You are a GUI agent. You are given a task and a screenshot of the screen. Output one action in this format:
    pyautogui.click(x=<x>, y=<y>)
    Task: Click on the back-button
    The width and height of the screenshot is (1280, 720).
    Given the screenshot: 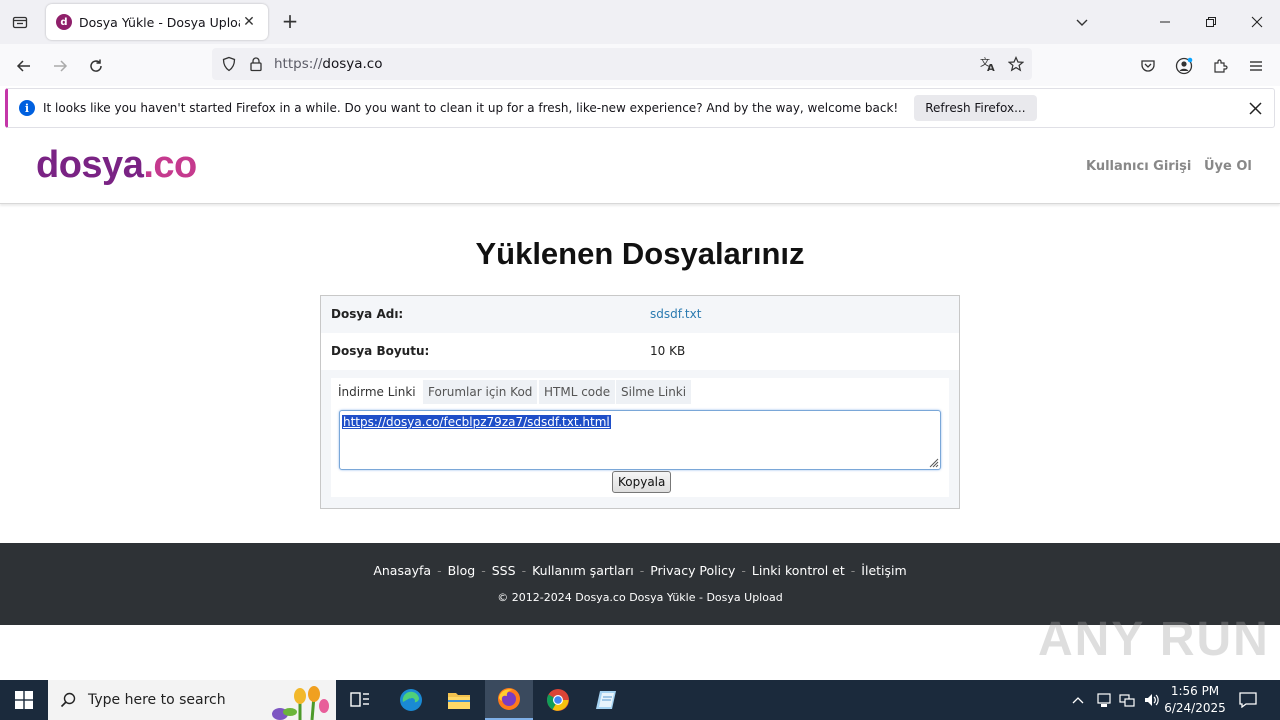 What is the action you would take?
    pyautogui.click(x=24, y=66)
    